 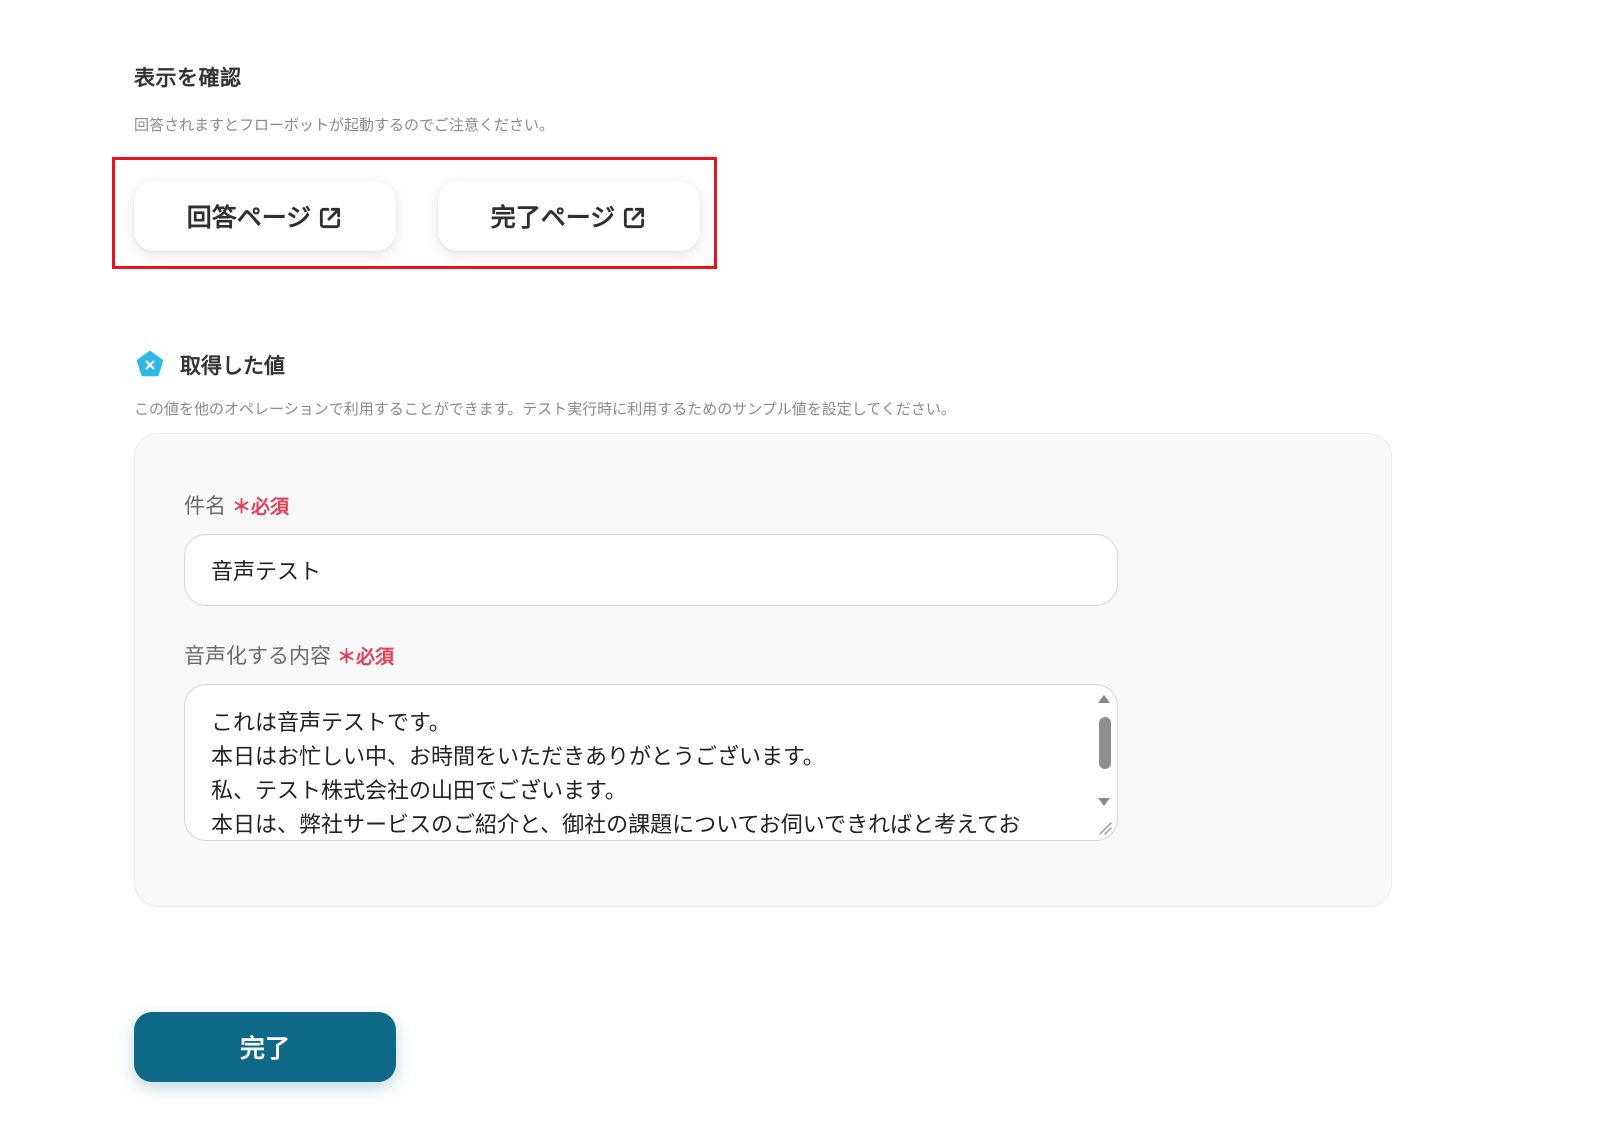 I want to click on subject-input-value: 音声テスト, so click(x=266, y=572).